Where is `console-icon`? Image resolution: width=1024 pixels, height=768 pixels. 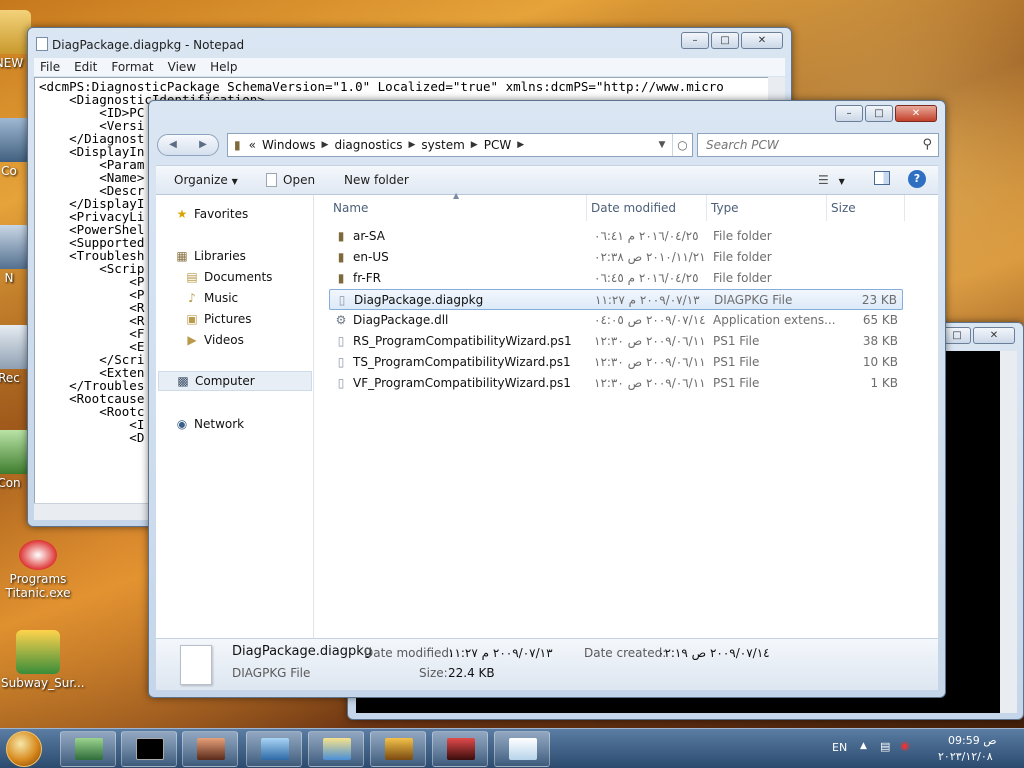
console-icon is located at coordinates (150, 749).